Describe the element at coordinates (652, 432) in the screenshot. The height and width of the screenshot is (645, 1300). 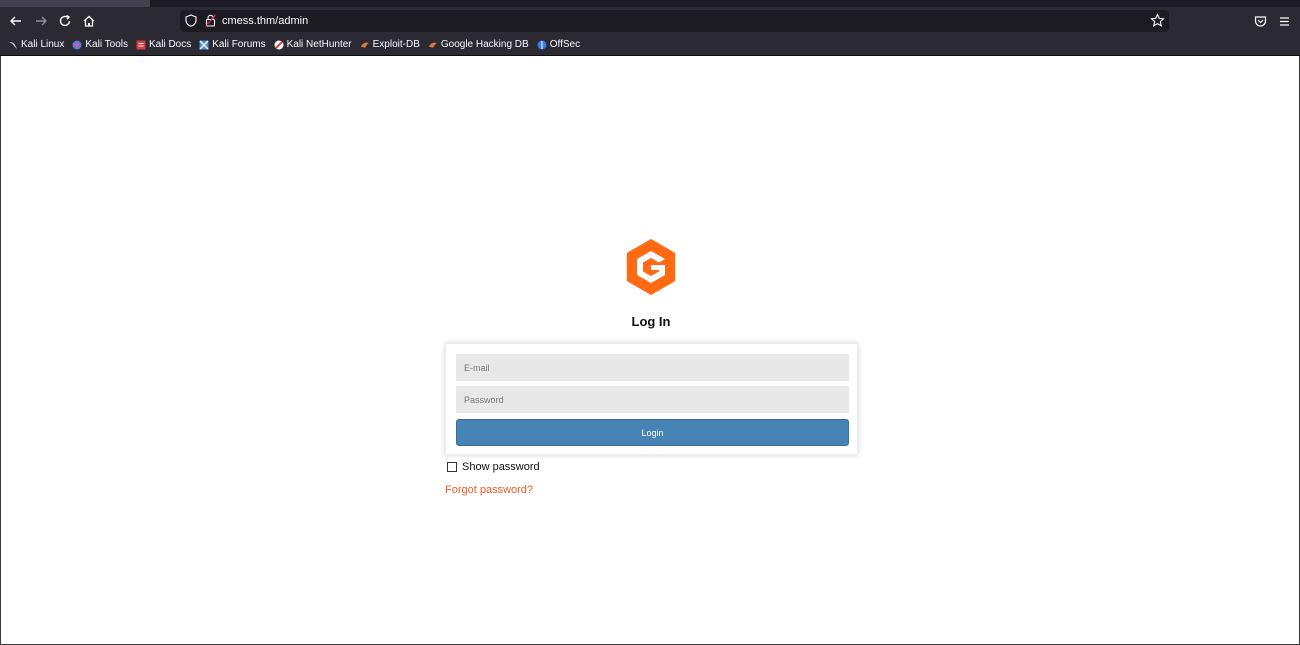
I see `login-button: Login` at that location.